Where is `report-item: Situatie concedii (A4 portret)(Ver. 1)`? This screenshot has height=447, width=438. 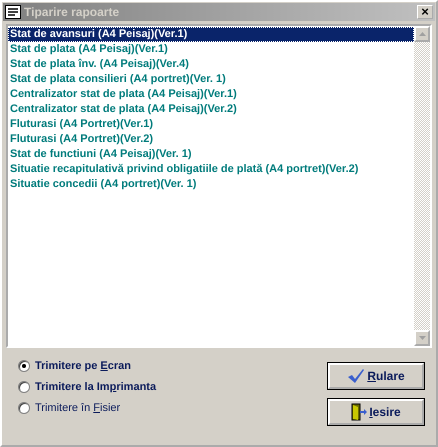 report-item: Situatie concedii (A4 portret)(Ver. 1) is located at coordinates (211, 184).